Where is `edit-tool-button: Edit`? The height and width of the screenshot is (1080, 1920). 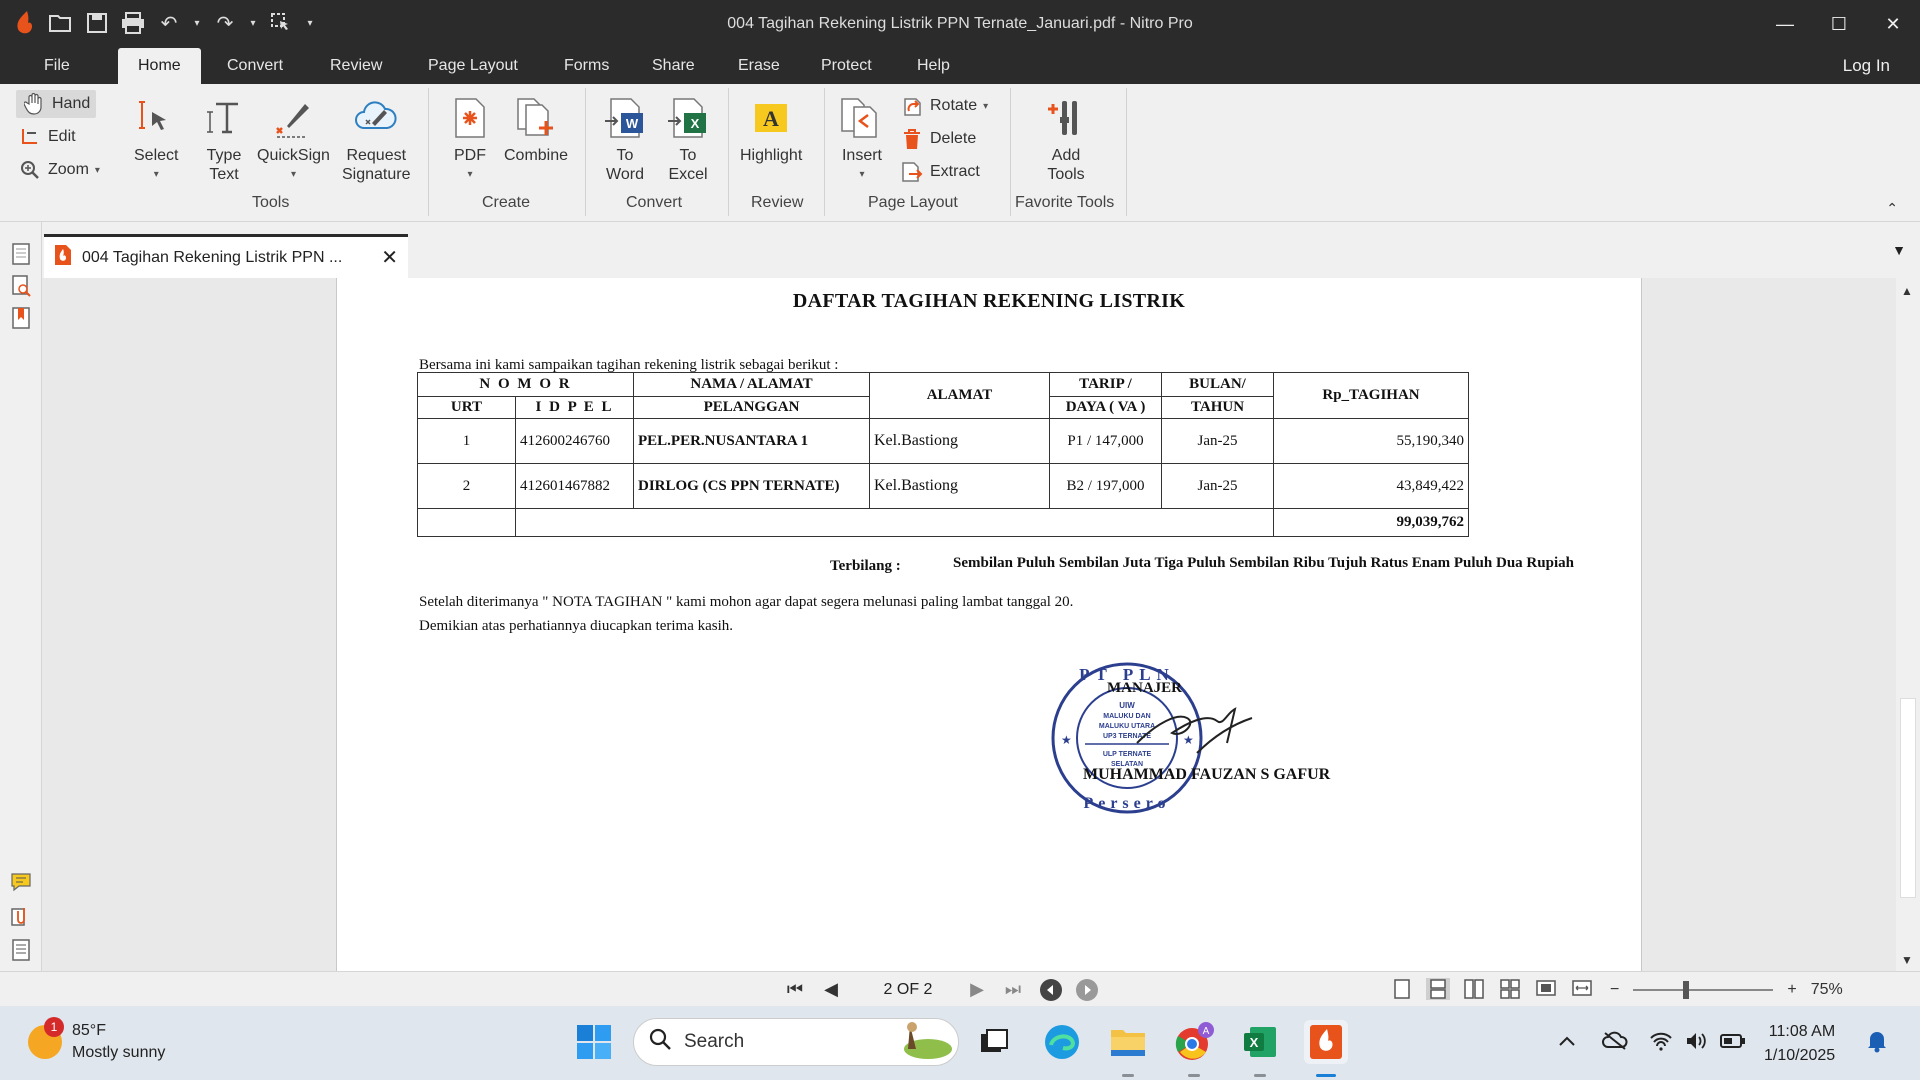 edit-tool-button: Edit is located at coordinates (47, 137).